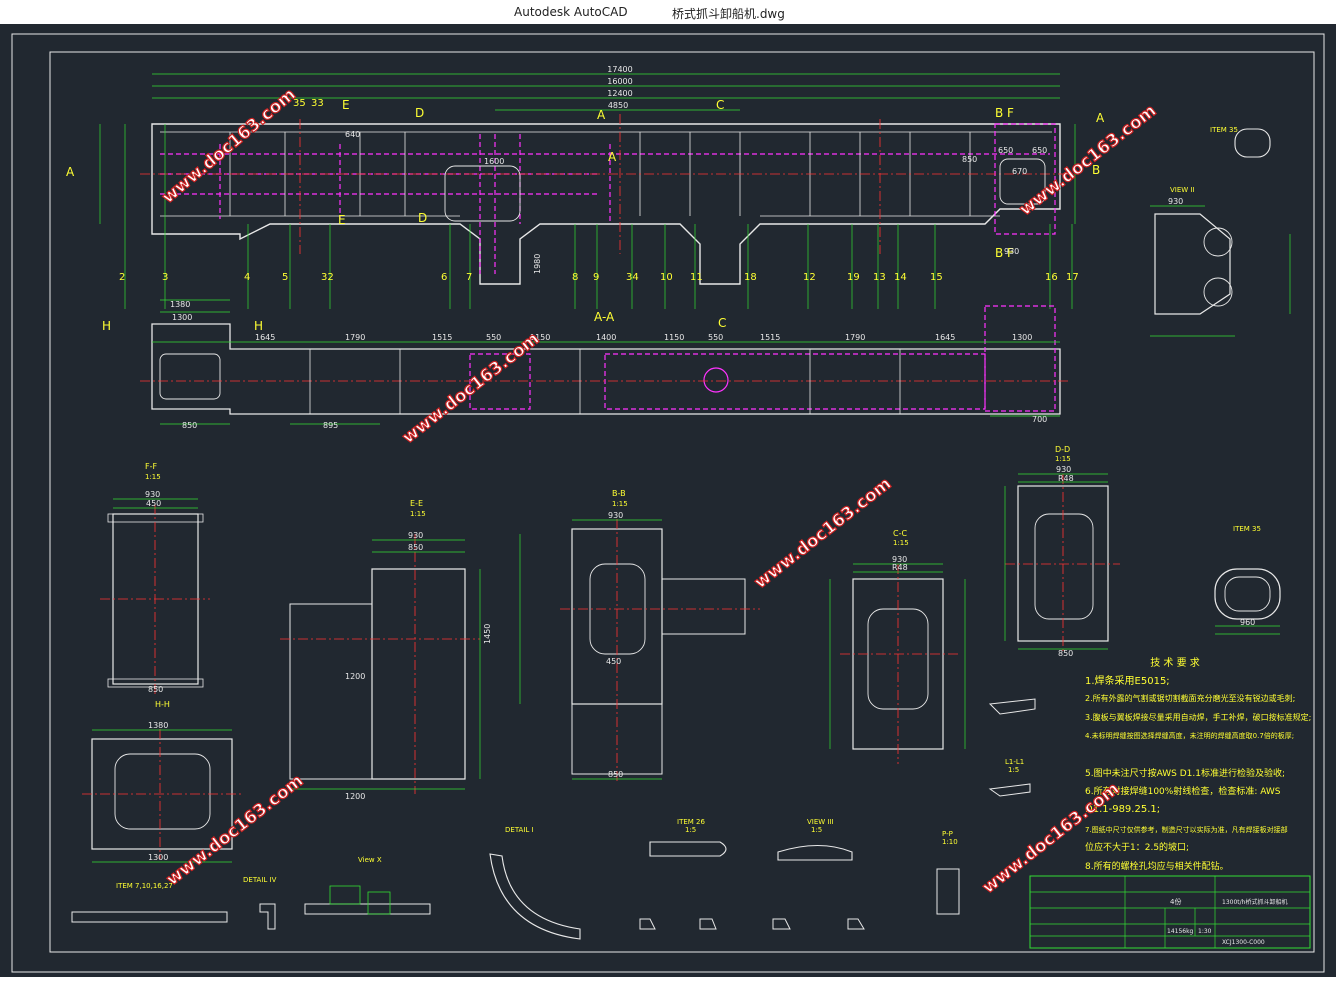 The height and width of the screenshot is (981, 1336). What do you see at coordinates (1066, 478) in the screenshot?
I see `dd-500: R48` at bounding box center [1066, 478].